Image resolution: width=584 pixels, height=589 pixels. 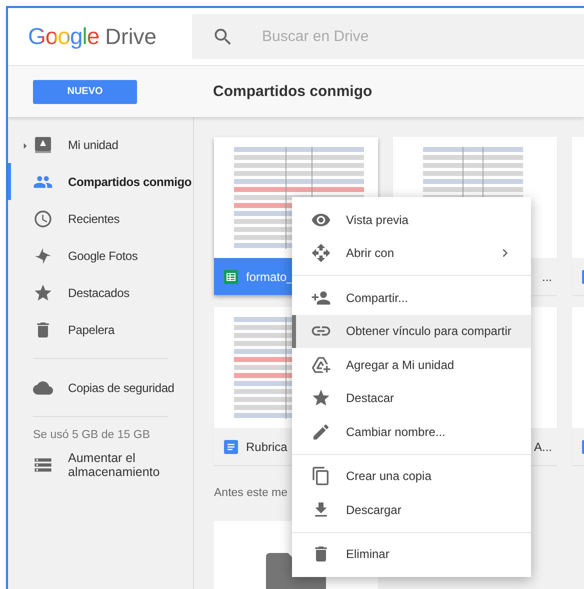 What do you see at coordinates (131, 37) in the screenshot?
I see `product-name: Drive` at bounding box center [131, 37].